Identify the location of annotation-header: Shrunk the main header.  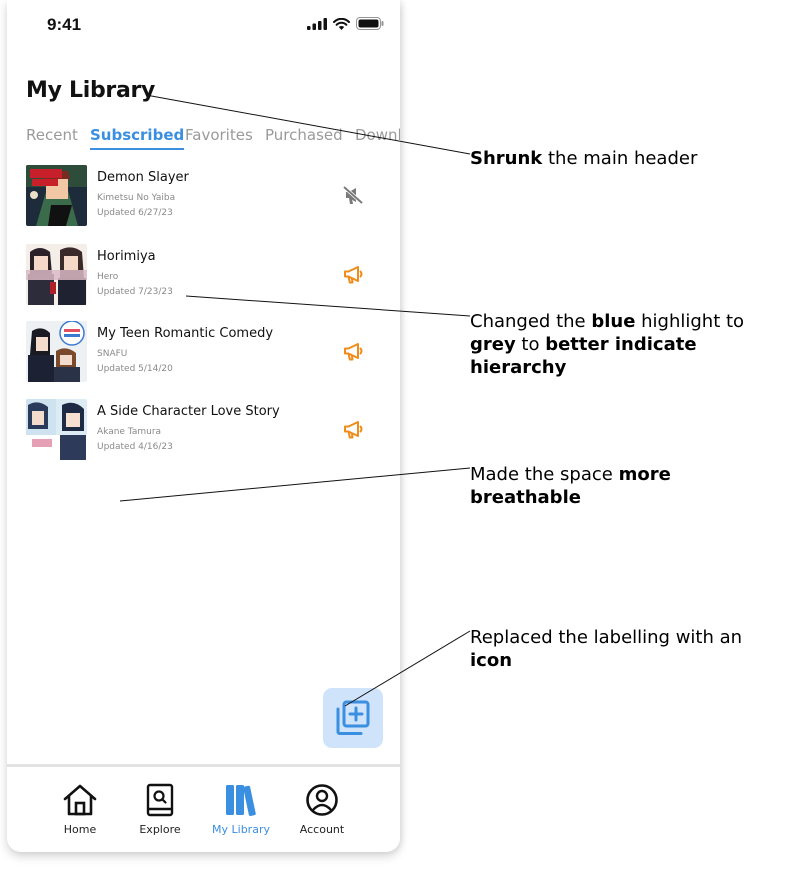
(584, 158).